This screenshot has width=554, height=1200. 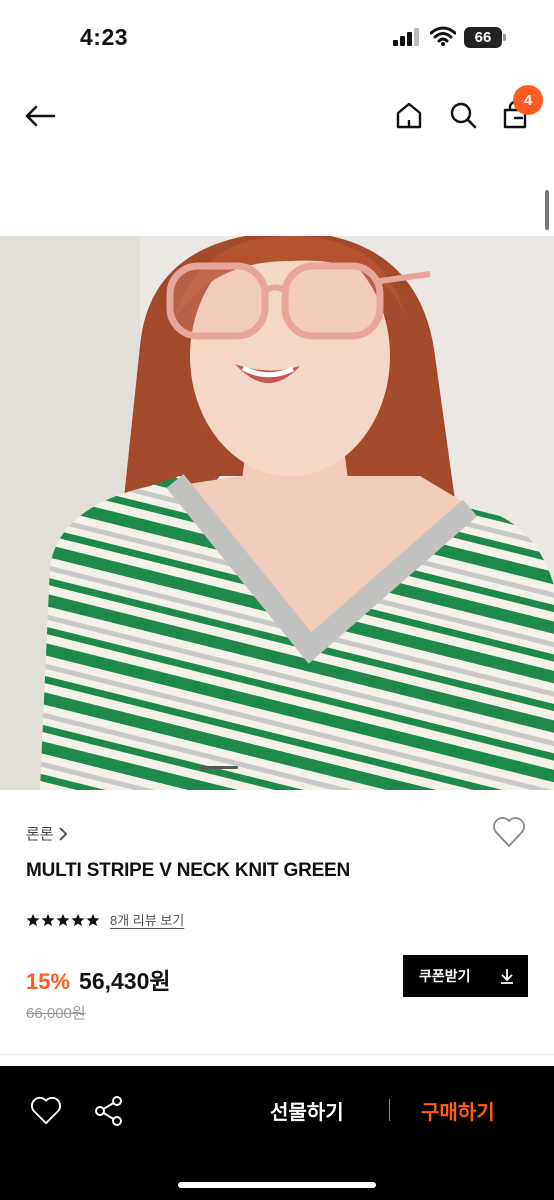 I want to click on bottom-action-bar: 선물하기 구매하기, so click(x=277, y=1133).